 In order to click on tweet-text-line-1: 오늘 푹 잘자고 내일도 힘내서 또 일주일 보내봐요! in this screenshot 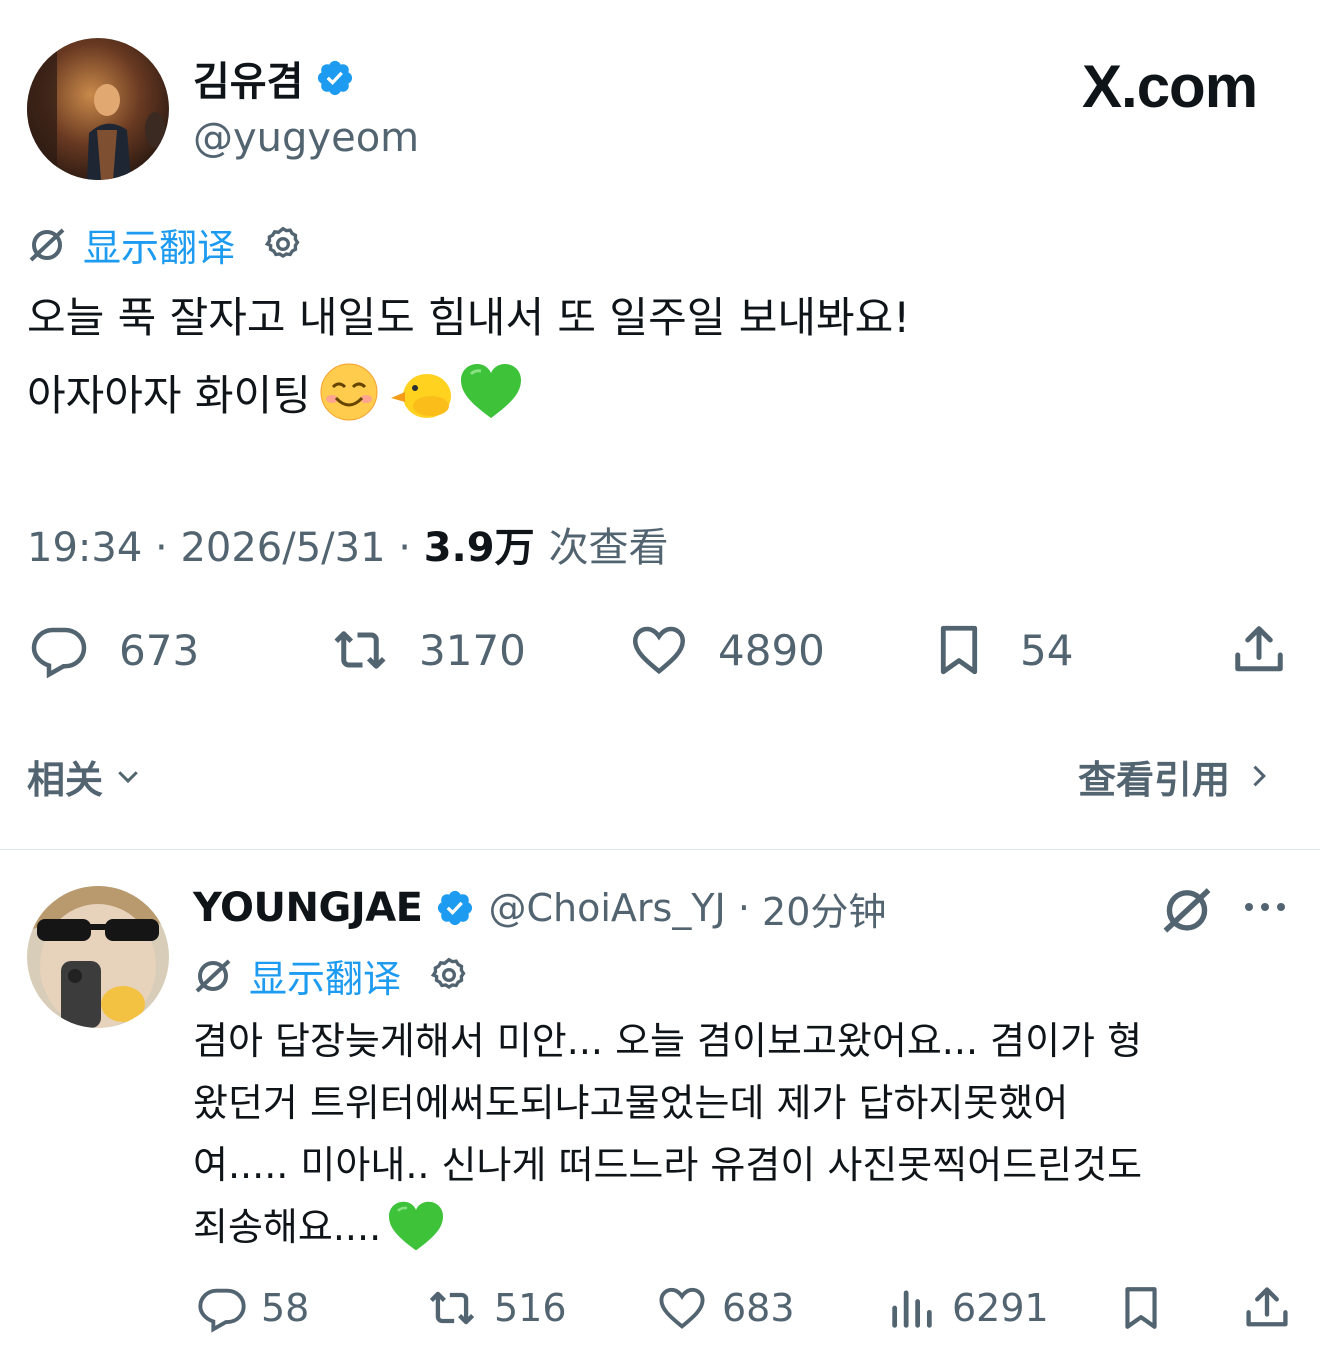, I will do `click(469, 317)`.